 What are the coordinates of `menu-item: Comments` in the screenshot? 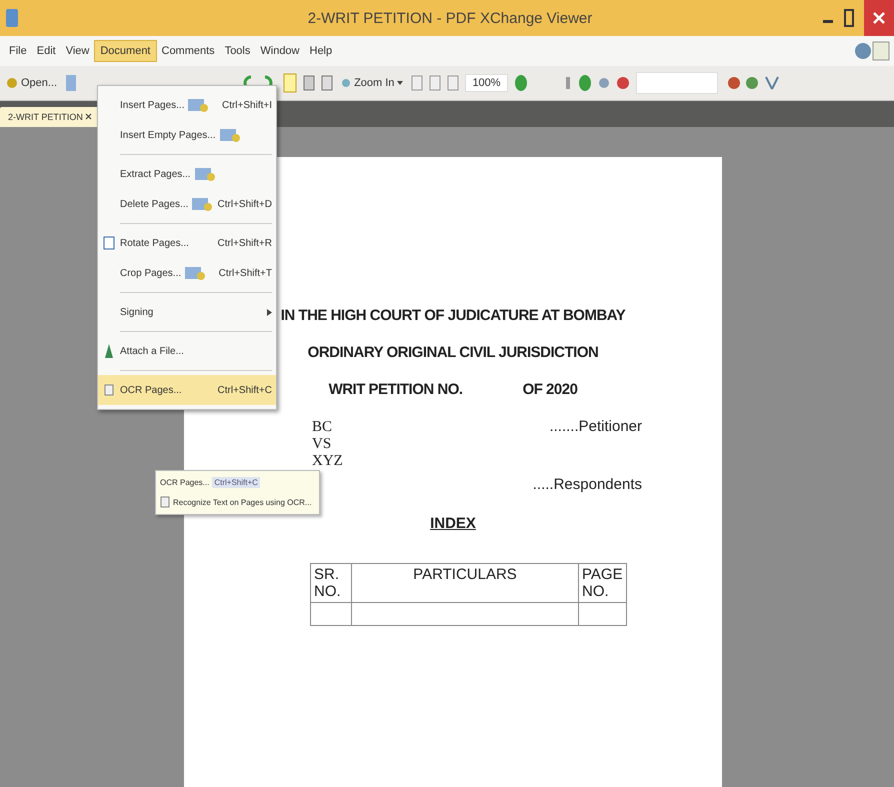 It's located at (188, 51).